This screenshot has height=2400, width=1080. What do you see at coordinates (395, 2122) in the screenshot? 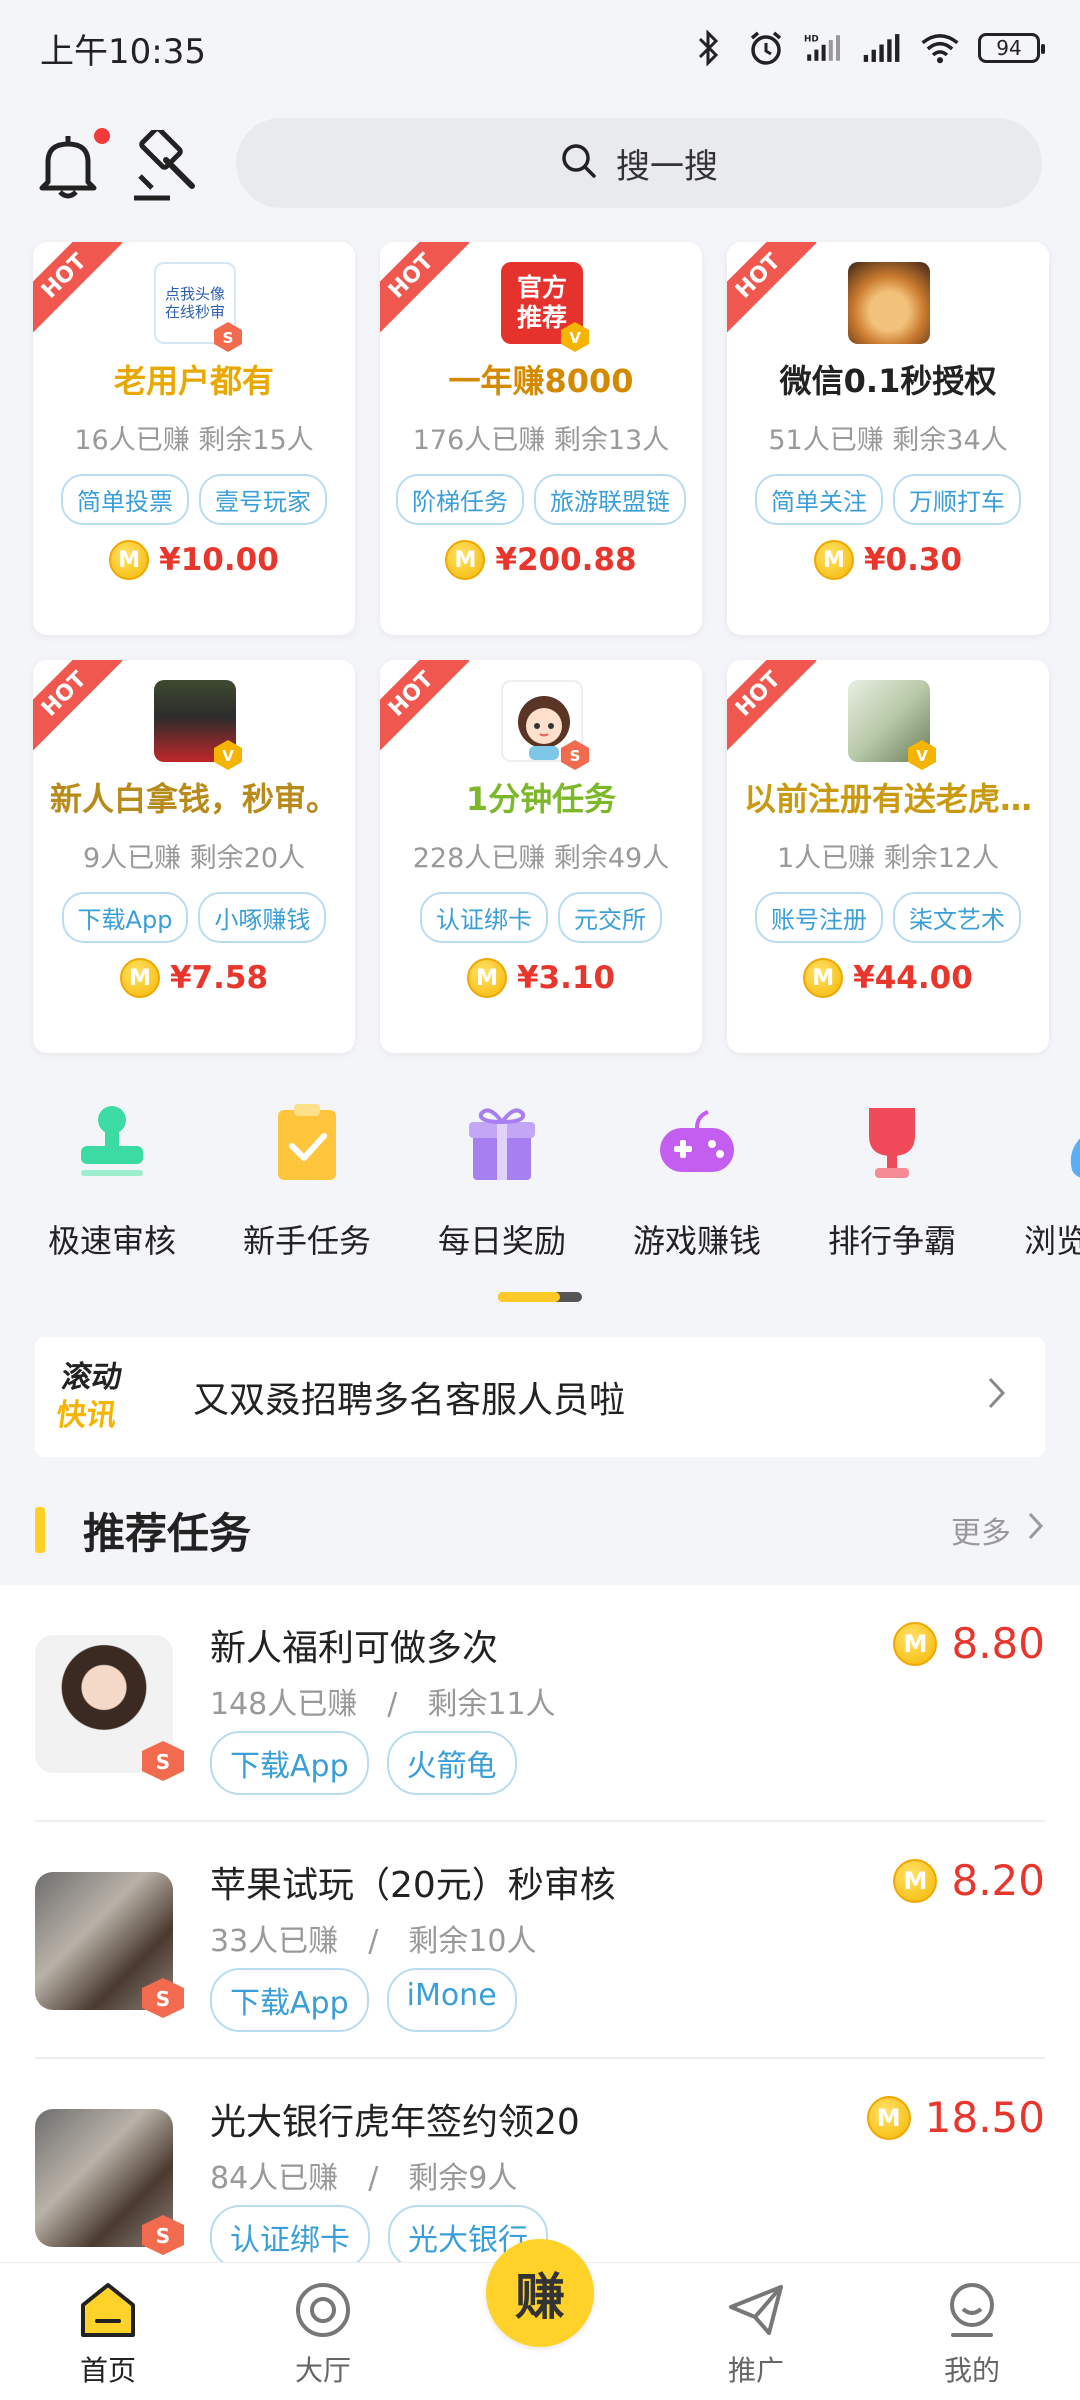
I see `task-title: 光大银行虎年签约领20` at bounding box center [395, 2122].